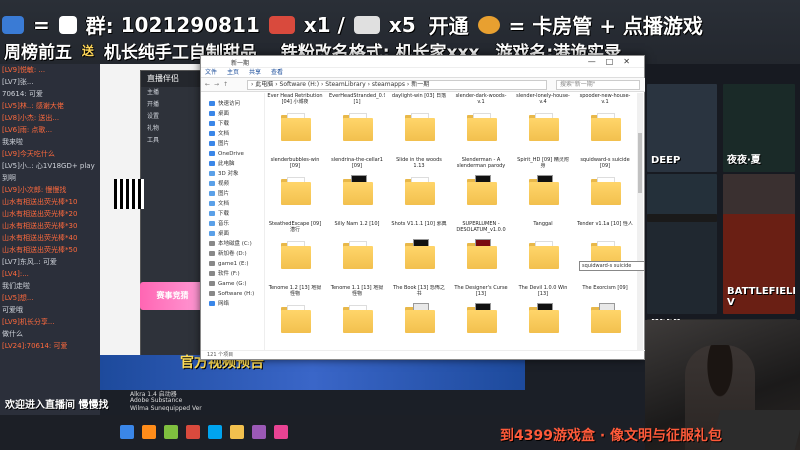 The height and width of the screenshot is (450, 800). What do you see at coordinates (295, 318) in the screenshot?
I see `file-tile: Tenome 1.2 [13] 地狱怪物` at bounding box center [295, 318].